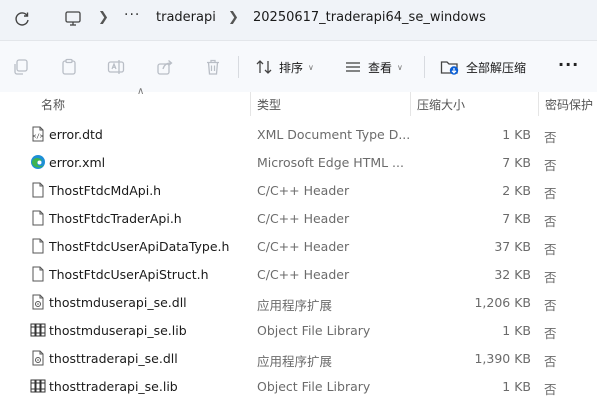 This screenshot has width=597, height=415. Describe the element at coordinates (213, 67) in the screenshot. I see `delete-icon` at that location.